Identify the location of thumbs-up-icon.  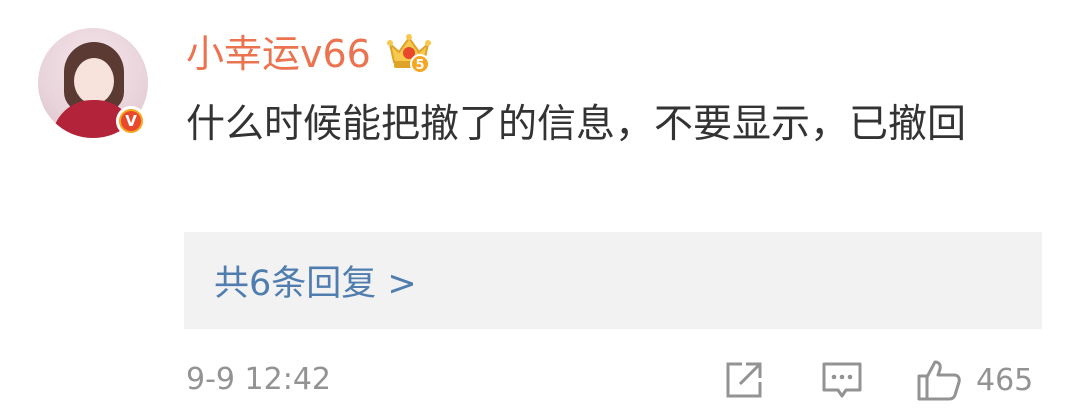
(939, 380).